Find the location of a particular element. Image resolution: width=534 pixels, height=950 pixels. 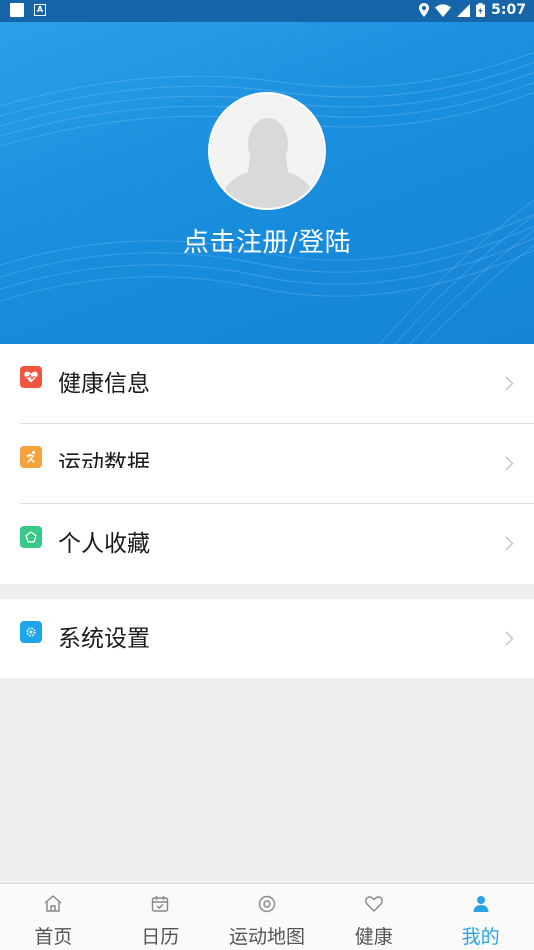

menu-item-label: 运动数据 is located at coordinates (104, 459).